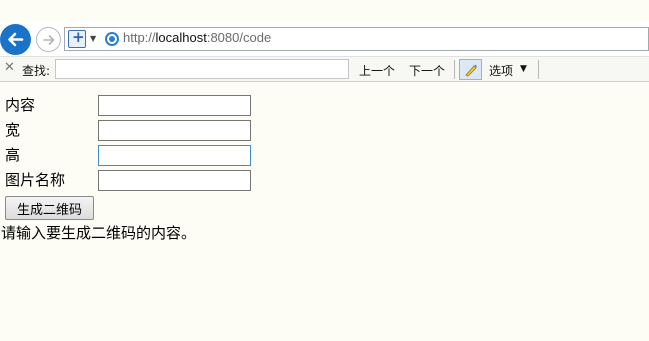 This screenshot has height=341, width=649. What do you see at coordinates (174, 130) in the screenshot?
I see `width-input` at bounding box center [174, 130].